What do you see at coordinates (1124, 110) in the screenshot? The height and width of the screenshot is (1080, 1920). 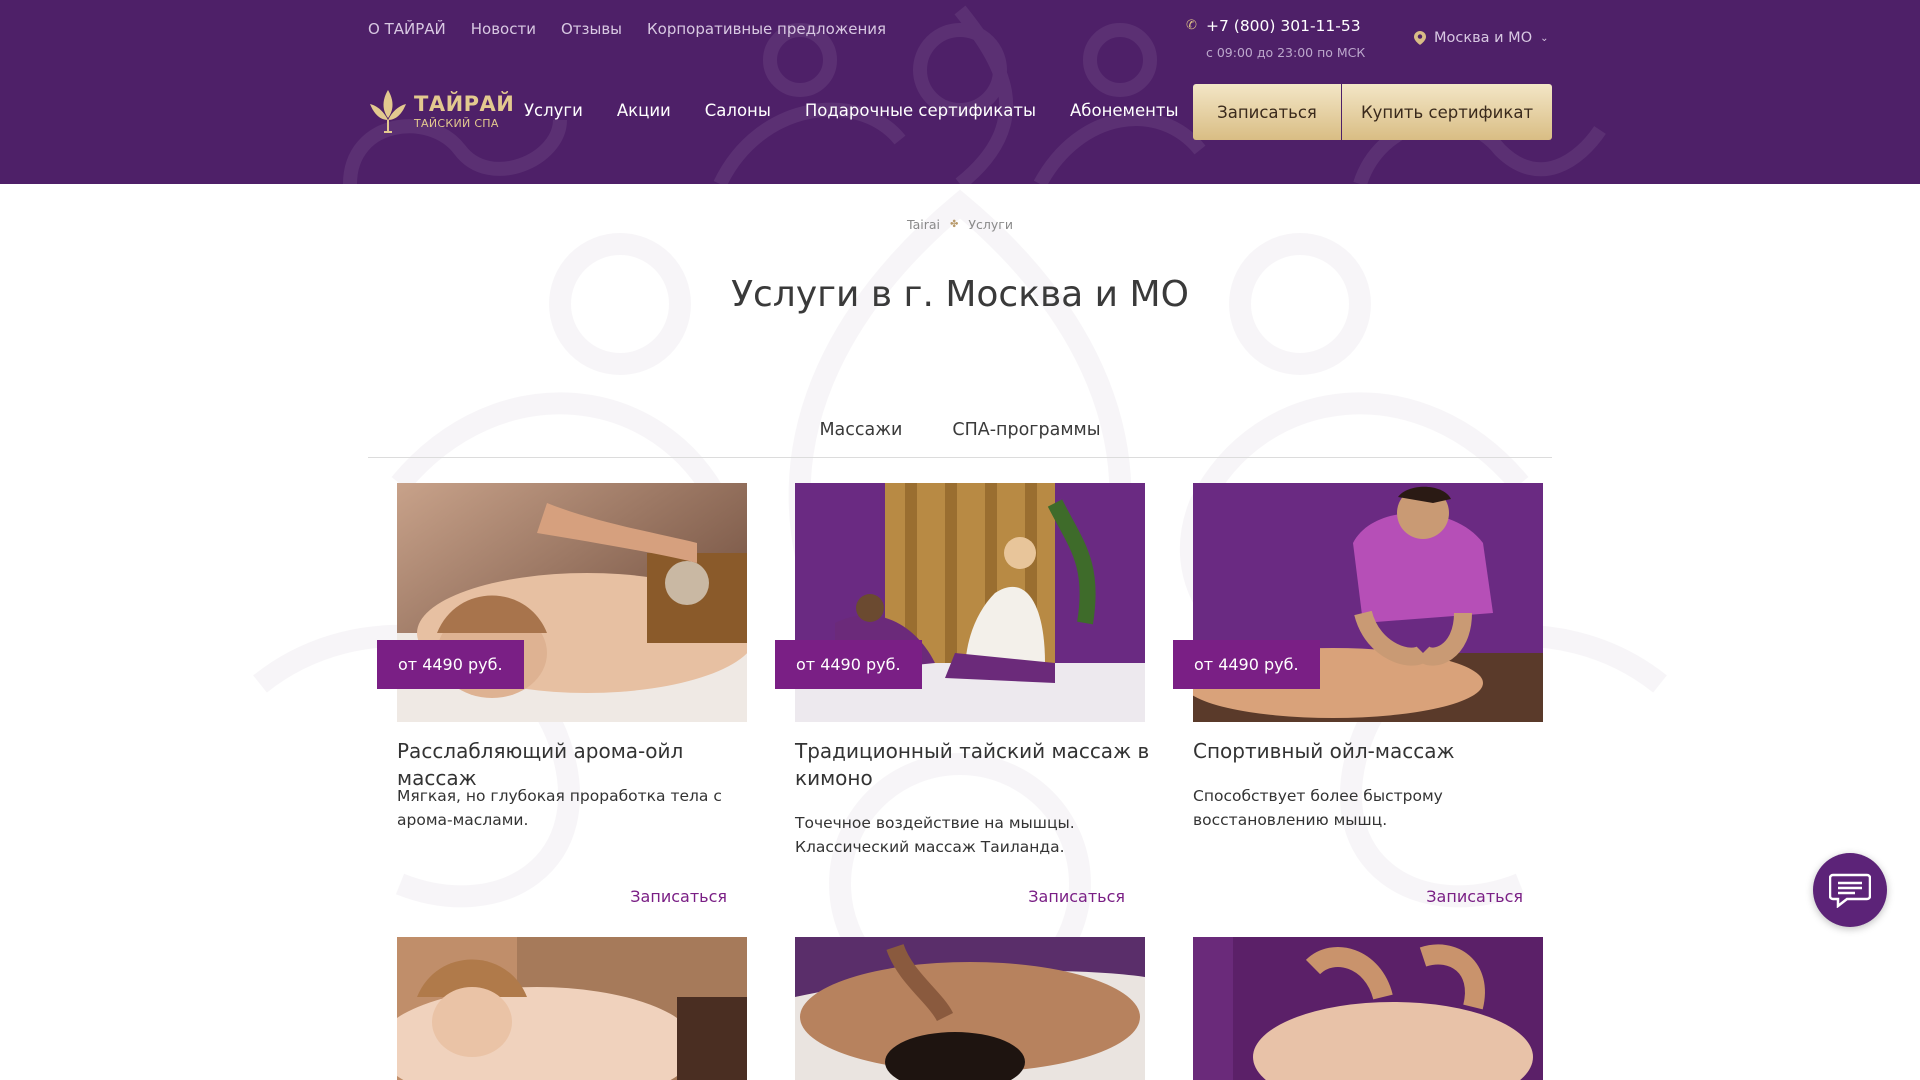 I see `nav-subscriptions: Абонементы` at bounding box center [1124, 110].